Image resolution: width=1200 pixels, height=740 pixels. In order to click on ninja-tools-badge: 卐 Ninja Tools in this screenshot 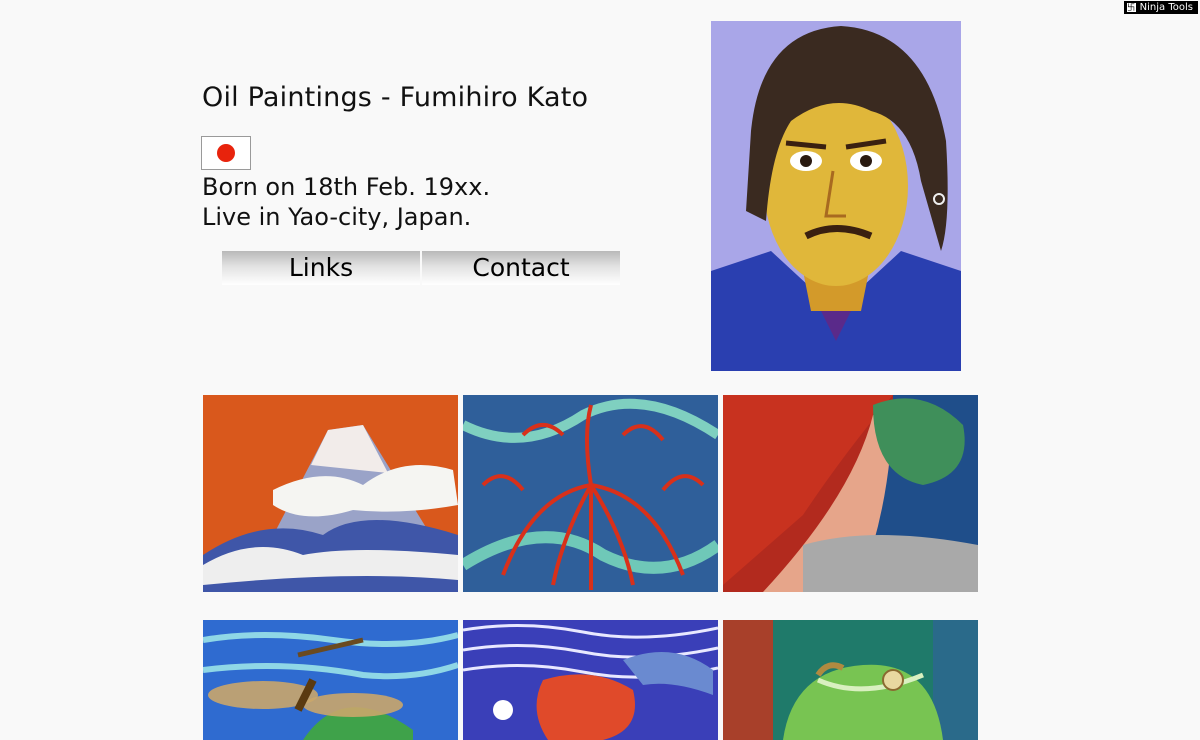, I will do `click(1160, 7)`.